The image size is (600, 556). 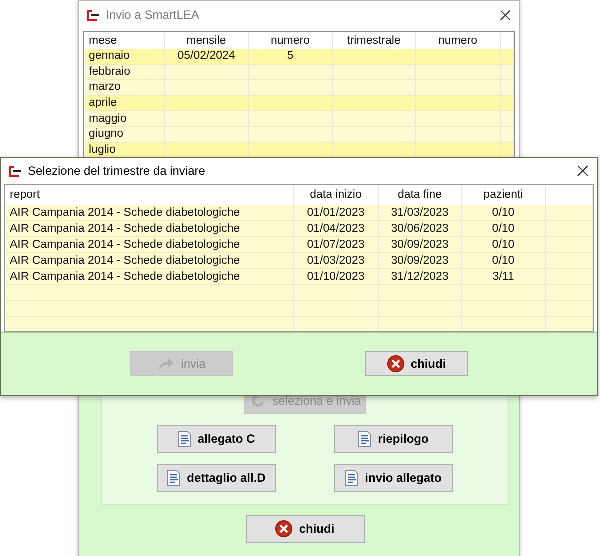 What do you see at coordinates (336, 244) in the screenshot?
I see `table-cell: 01/07/2023` at bounding box center [336, 244].